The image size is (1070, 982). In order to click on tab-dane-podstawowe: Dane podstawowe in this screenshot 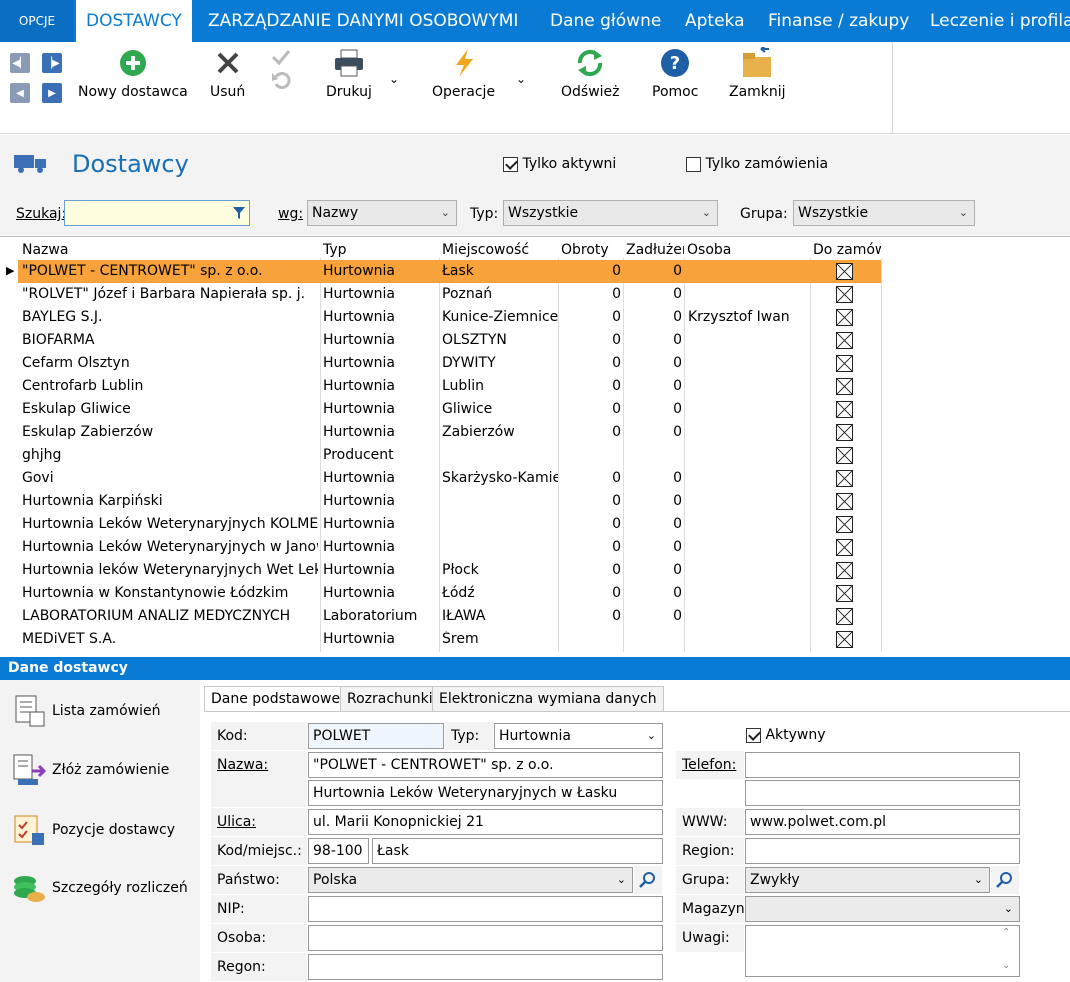, I will do `click(276, 699)`.